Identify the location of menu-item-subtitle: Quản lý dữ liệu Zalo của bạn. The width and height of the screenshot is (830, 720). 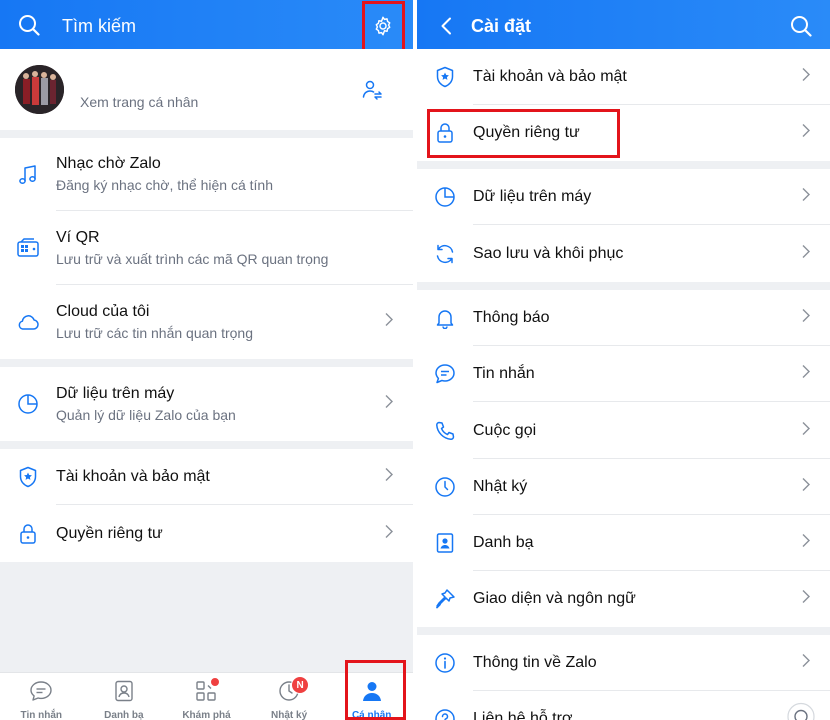
(146, 415).